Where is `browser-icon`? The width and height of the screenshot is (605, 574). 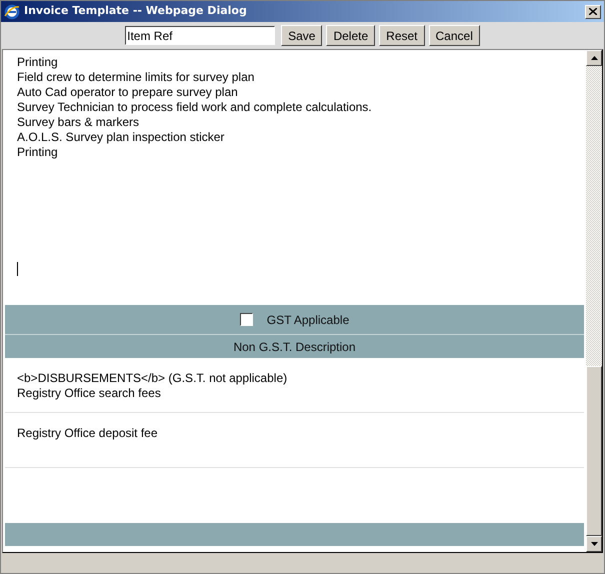
browser-icon is located at coordinates (12, 12).